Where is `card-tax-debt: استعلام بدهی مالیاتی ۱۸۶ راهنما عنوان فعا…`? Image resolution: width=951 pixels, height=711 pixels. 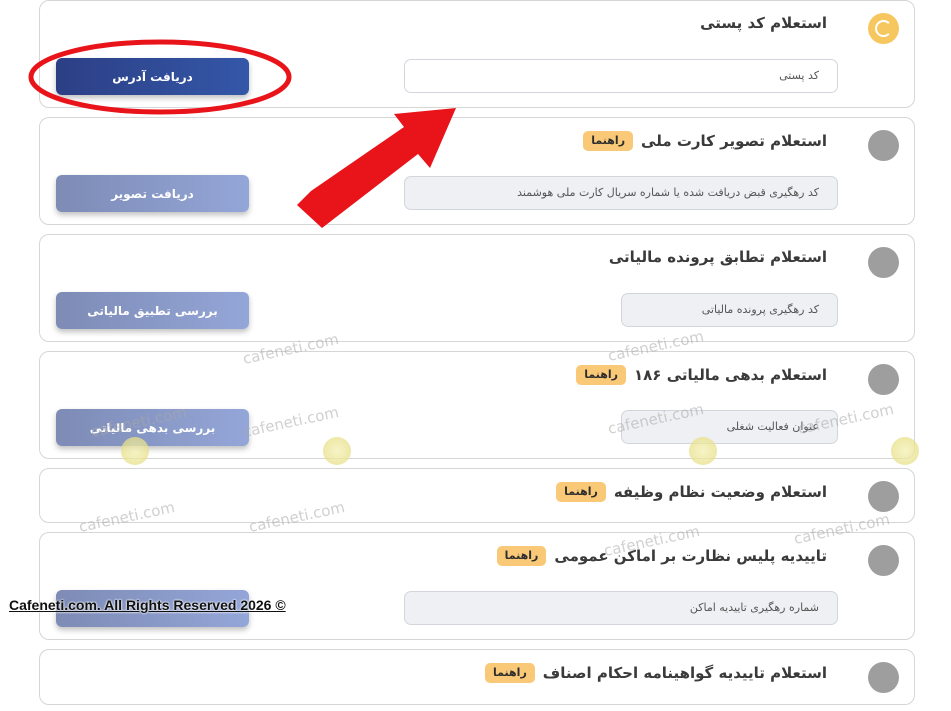 card-tax-debt: استعلام بدهی مالیاتی ۱۸۶ راهنما عنوان فعا… is located at coordinates (477, 405).